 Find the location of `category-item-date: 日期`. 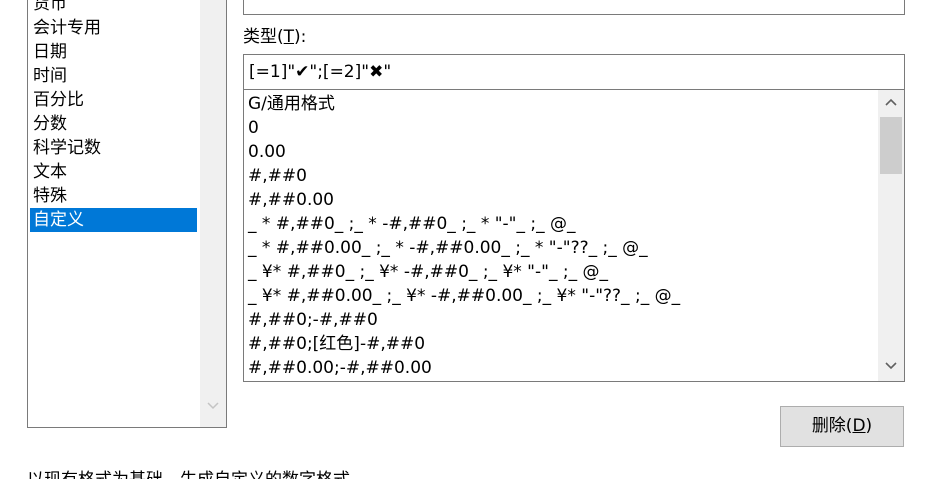

category-item-date: 日期 is located at coordinates (113, 52).